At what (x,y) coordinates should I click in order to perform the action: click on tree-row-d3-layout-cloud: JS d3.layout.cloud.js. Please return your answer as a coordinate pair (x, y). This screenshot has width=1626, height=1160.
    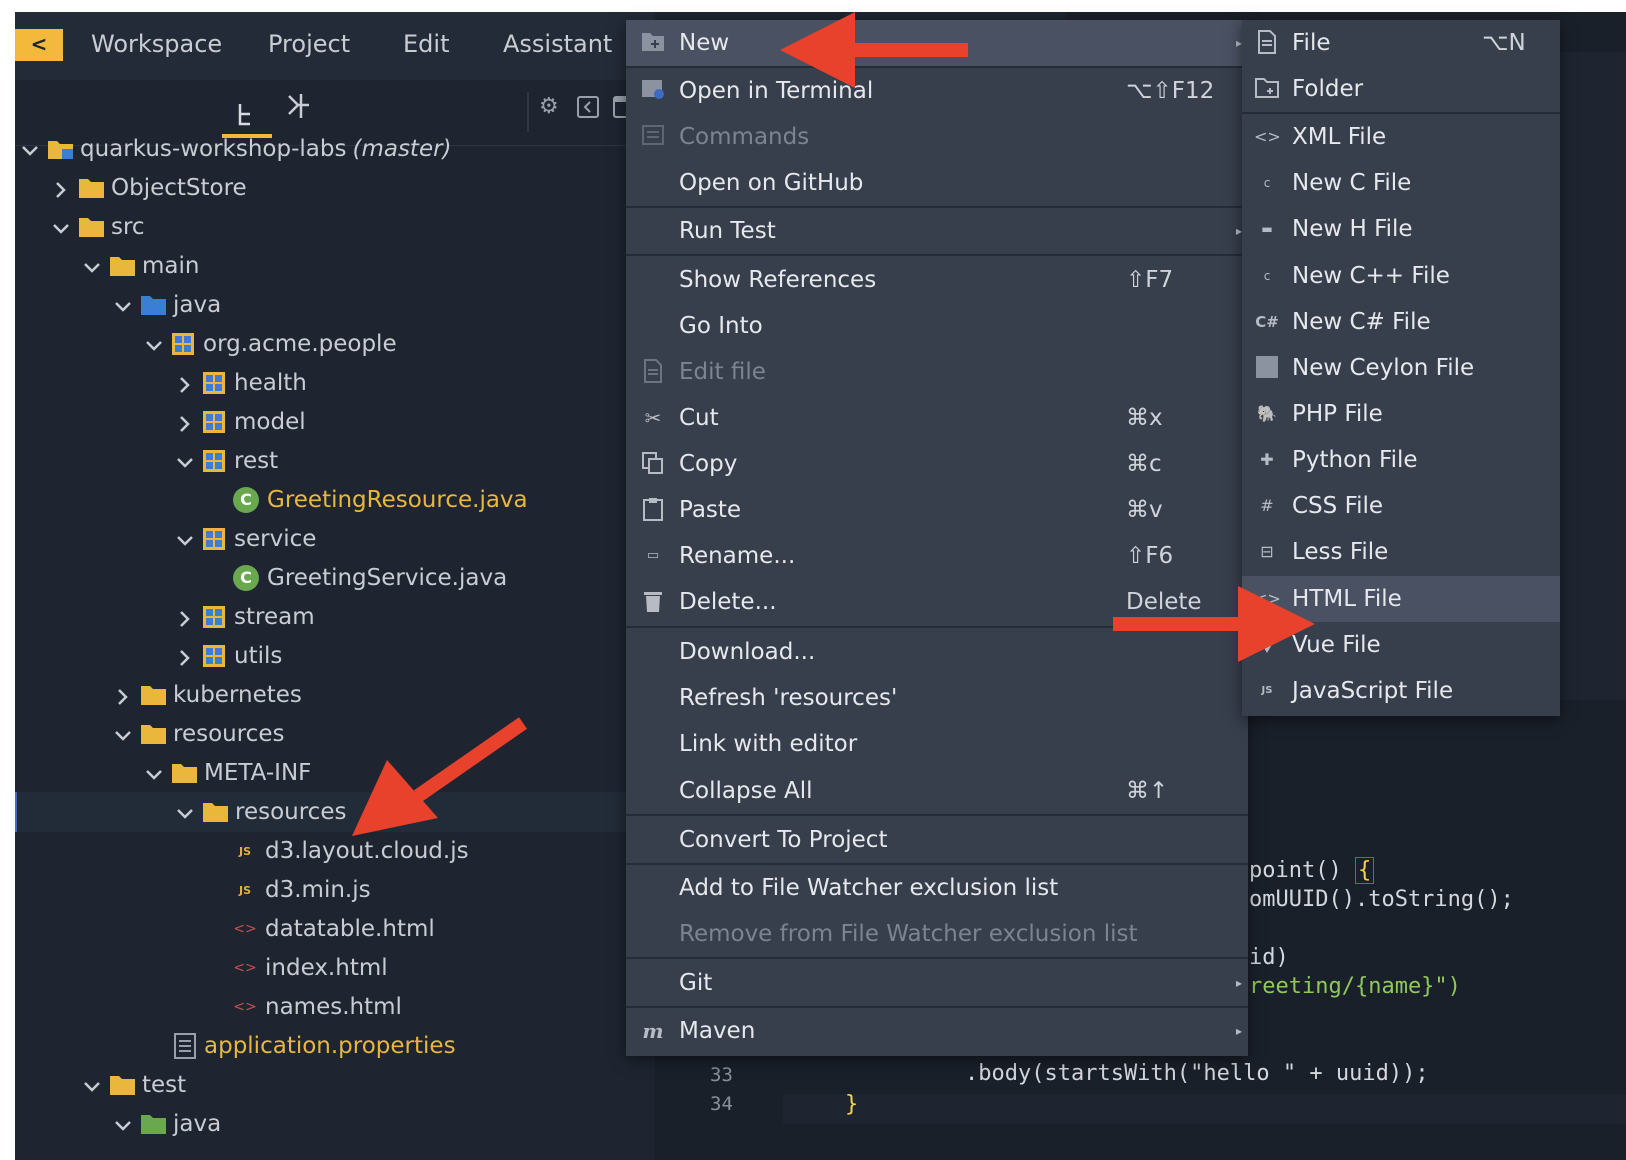
    Looking at the image, I should click on (335, 851).